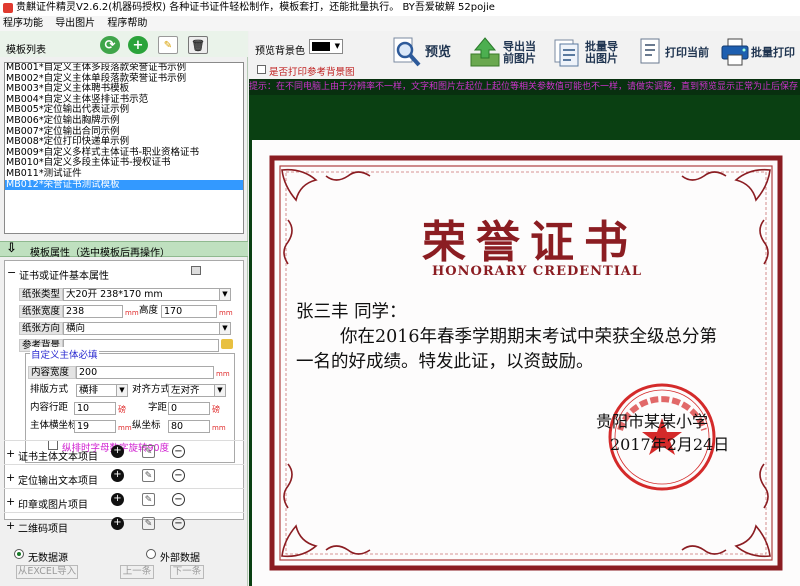 The width and height of the screenshot is (800, 586). Describe the element at coordinates (102, 390) in the screenshot. I see `layout-select: 横排 ▼` at that location.